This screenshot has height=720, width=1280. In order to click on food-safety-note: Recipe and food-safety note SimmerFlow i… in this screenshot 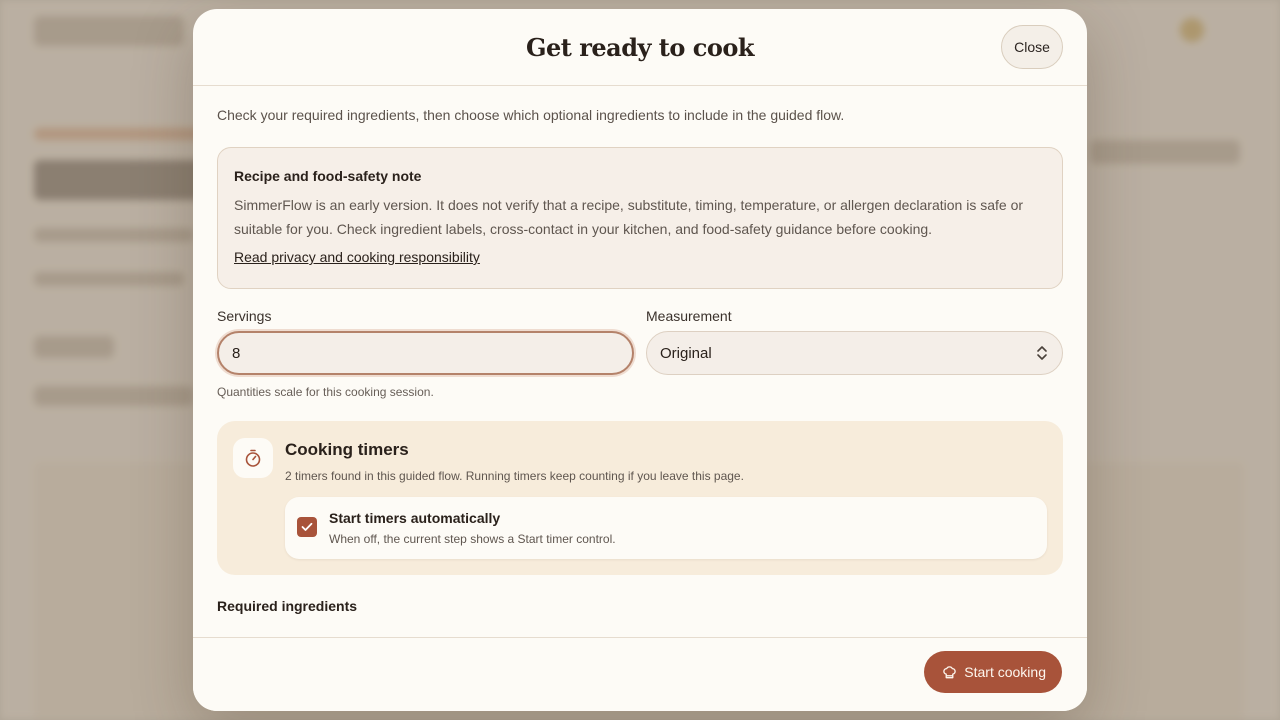, I will do `click(640, 218)`.